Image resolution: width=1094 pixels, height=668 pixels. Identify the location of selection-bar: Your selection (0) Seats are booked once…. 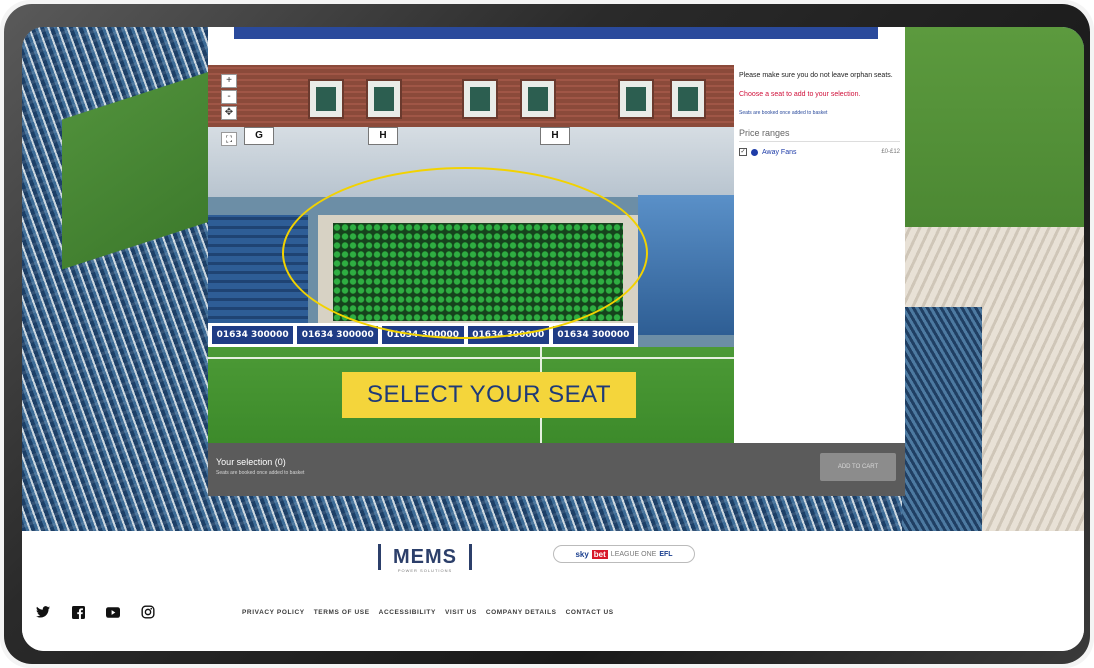
(556, 469).